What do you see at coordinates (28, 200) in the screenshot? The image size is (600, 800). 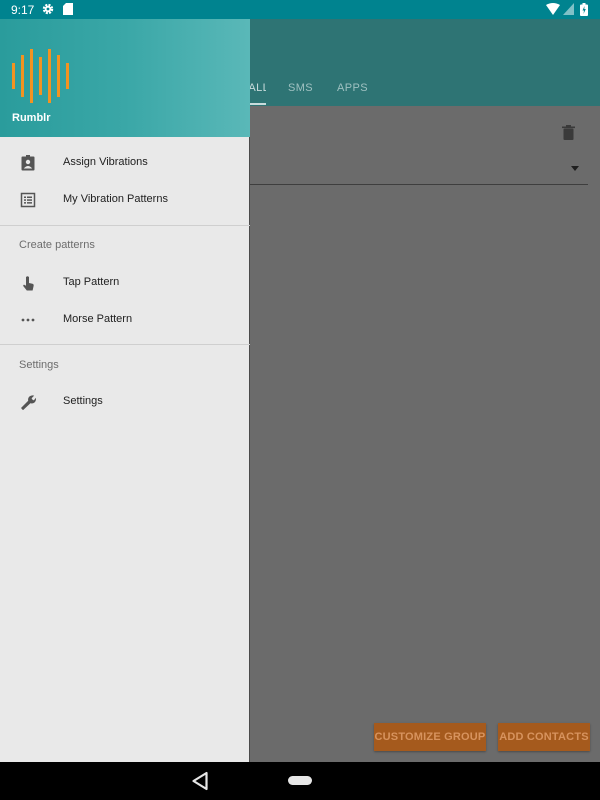 I see `list-icon` at bounding box center [28, 200].